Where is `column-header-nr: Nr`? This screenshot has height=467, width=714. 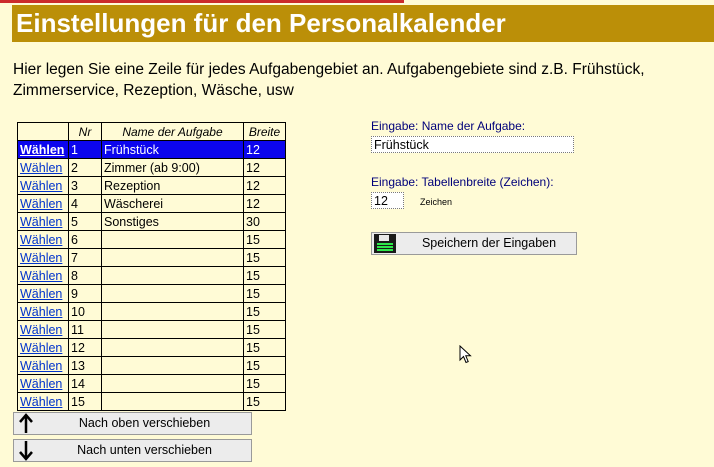
column-header-nr: Nr is located at coordinates (85, 131).